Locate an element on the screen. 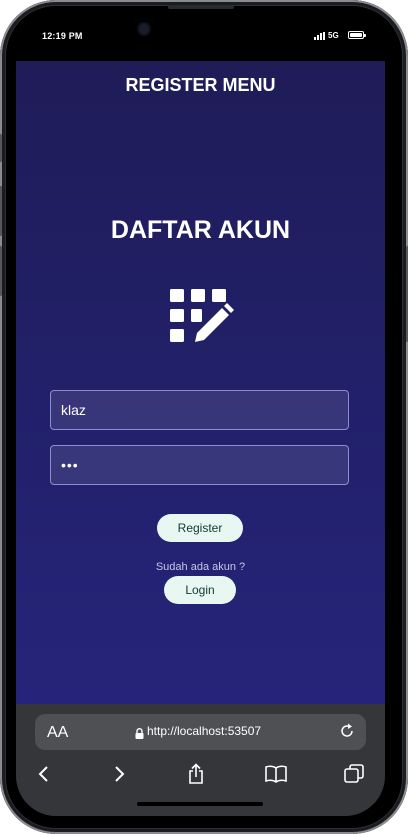 This screenshot has height=834, width=408. status-time: 12:19 PM is located at coordinates (62, 36).